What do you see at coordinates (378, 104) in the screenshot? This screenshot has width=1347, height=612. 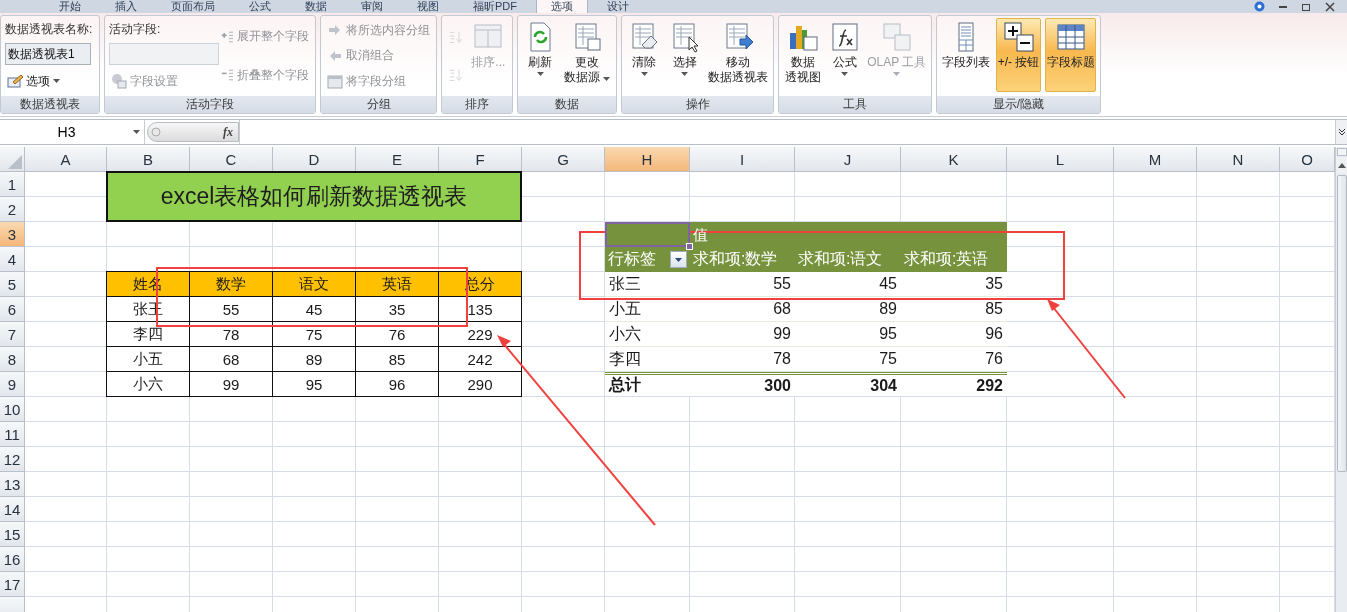 I see `group-label: 分组` at bounding box center [378, 104].